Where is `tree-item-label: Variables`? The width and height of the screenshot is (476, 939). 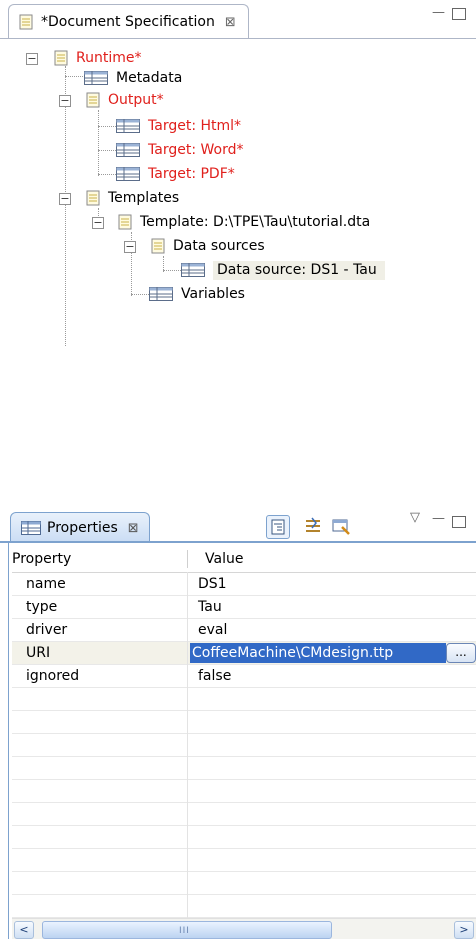
tree-item-label: Variables is located at coordinates (213, 294).